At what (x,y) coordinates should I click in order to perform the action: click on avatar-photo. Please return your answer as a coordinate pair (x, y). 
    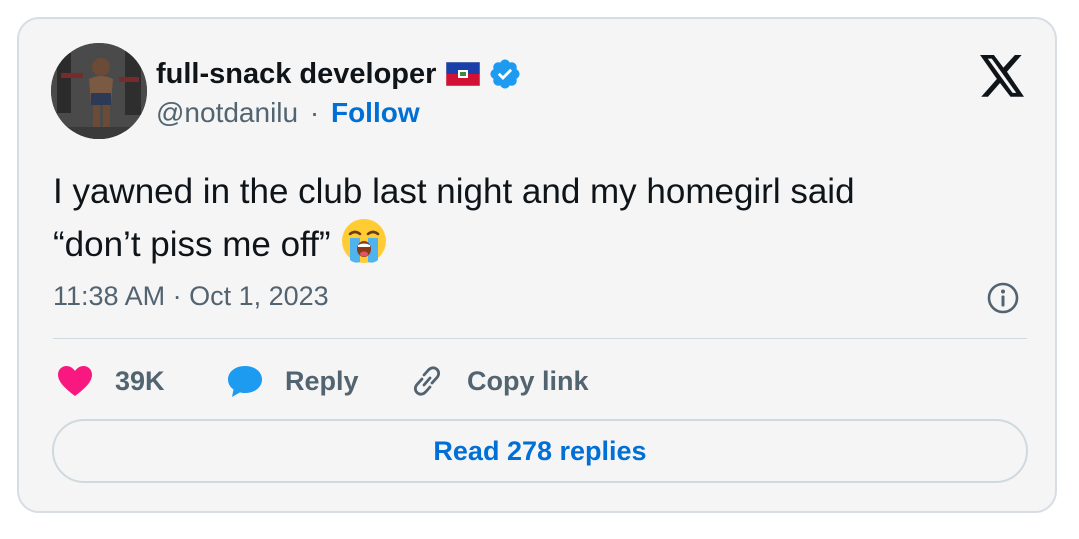
    Looking at the image, I should click on (99, 91).